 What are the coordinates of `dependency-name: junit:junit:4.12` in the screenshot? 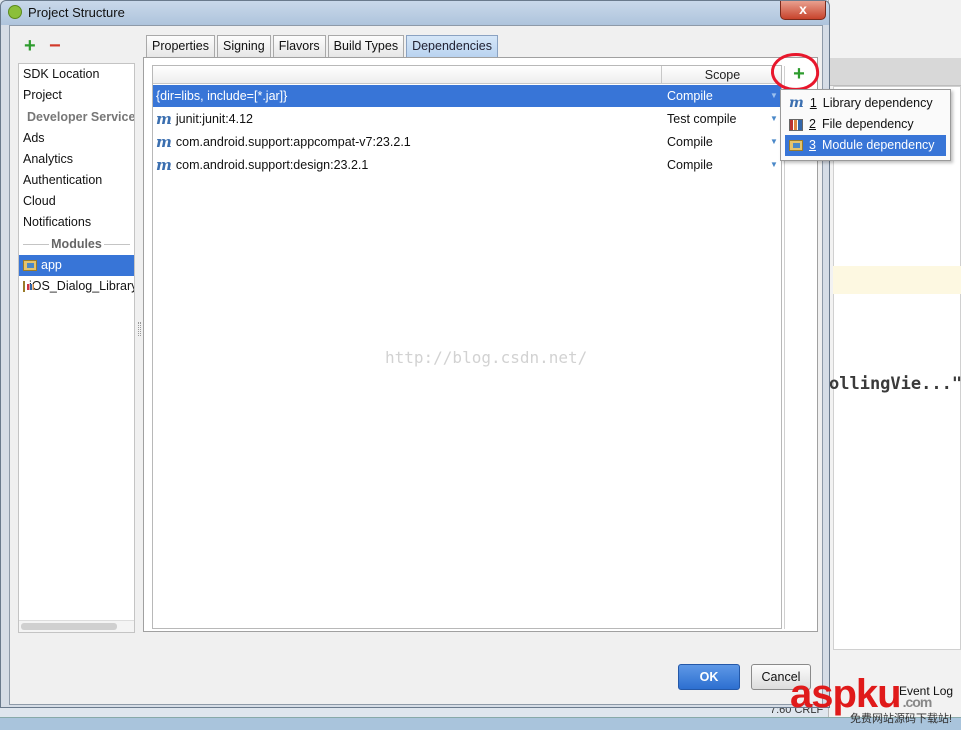 It's located at (214, 119).